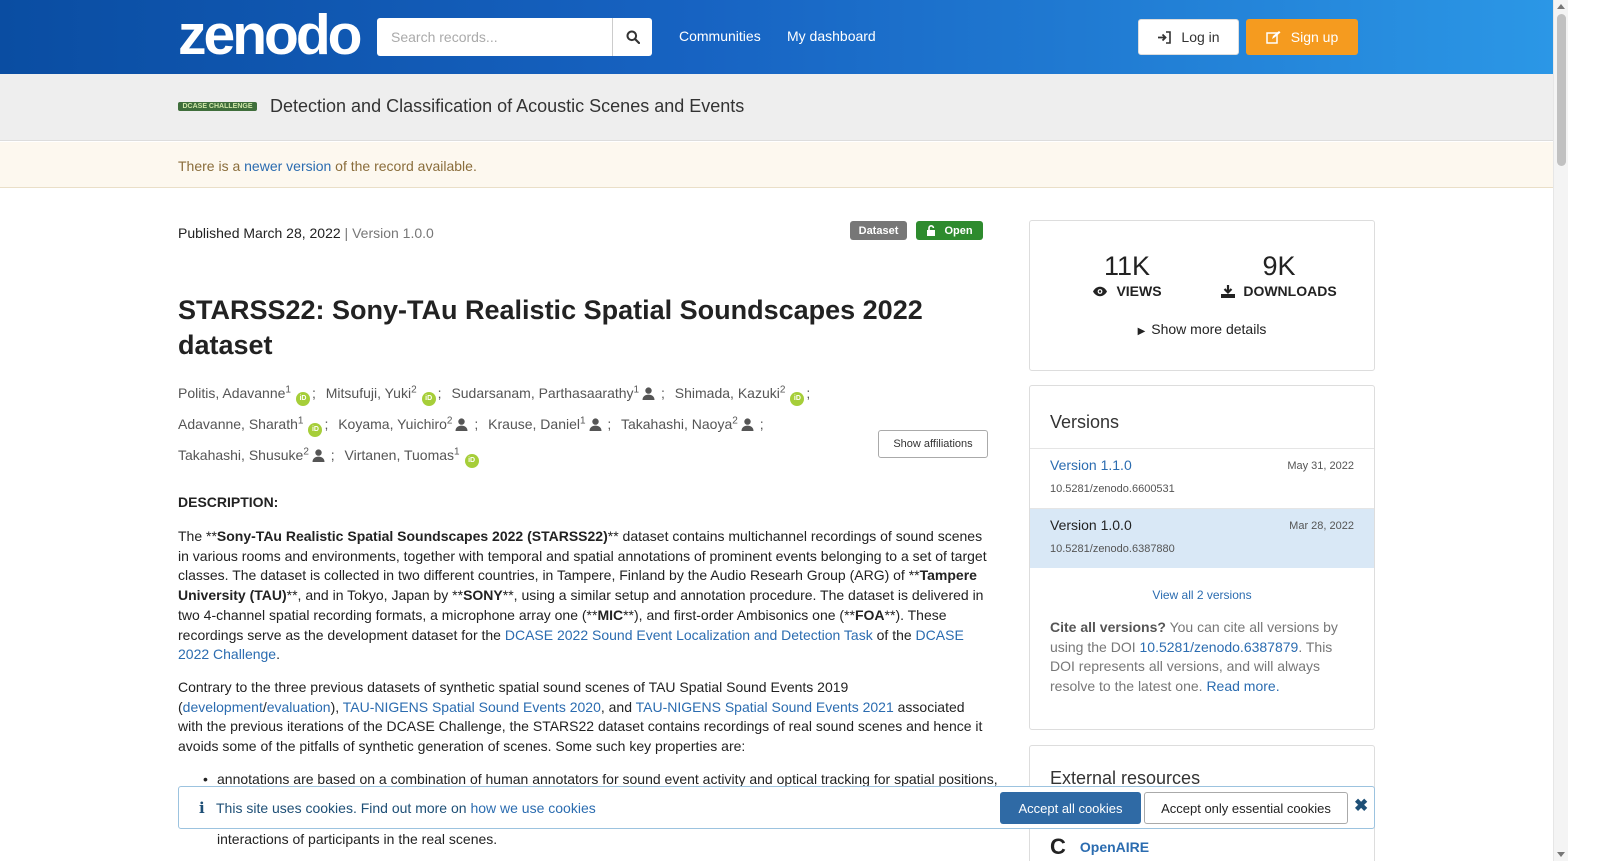  I want to click on accept-all-cookies-button: Accept all cookies, so click(1070, 808).